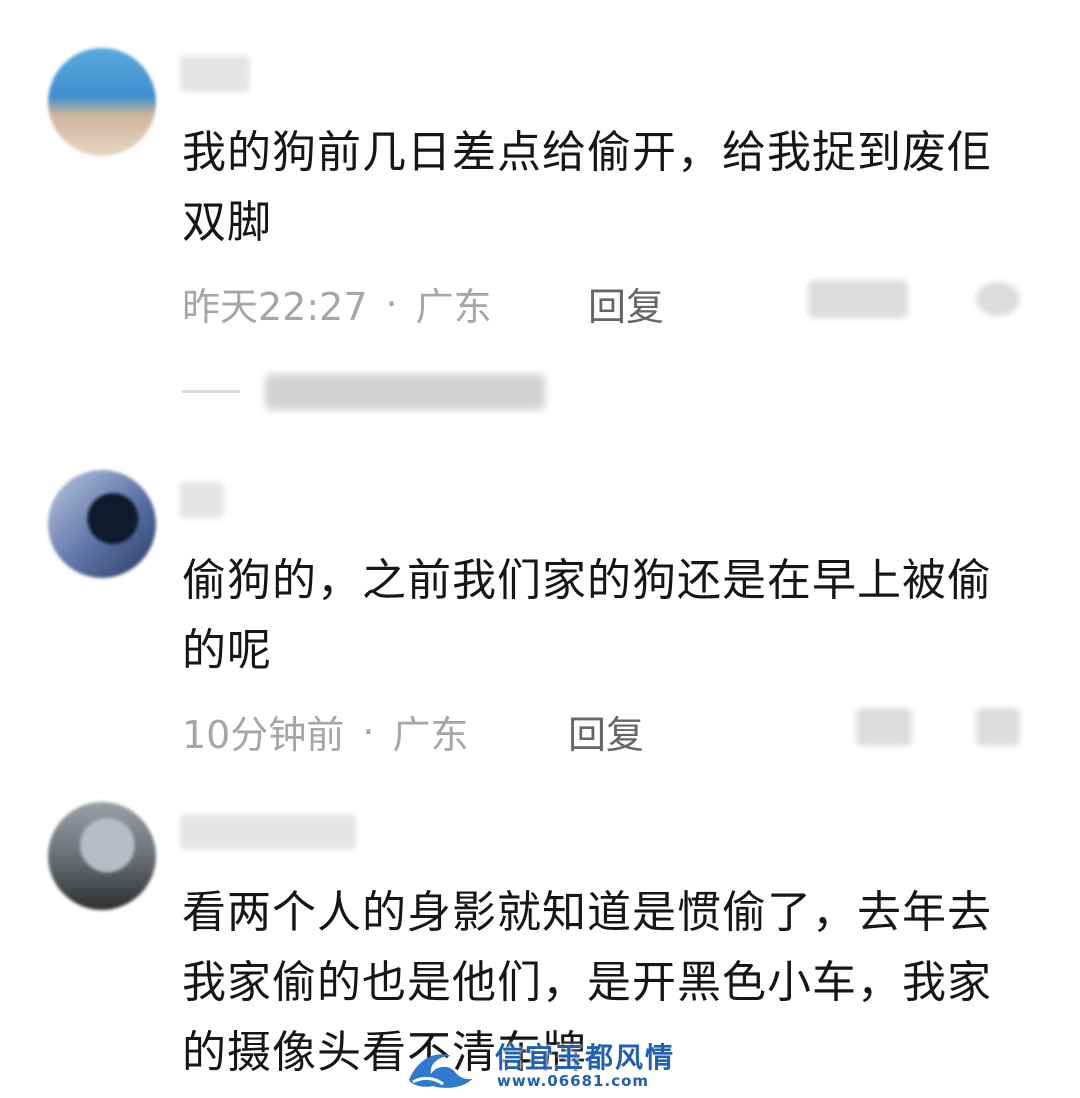  Describe the element at coordinates (441, 1071) in the screenshot. I see `wave-logo-icon` at that location.